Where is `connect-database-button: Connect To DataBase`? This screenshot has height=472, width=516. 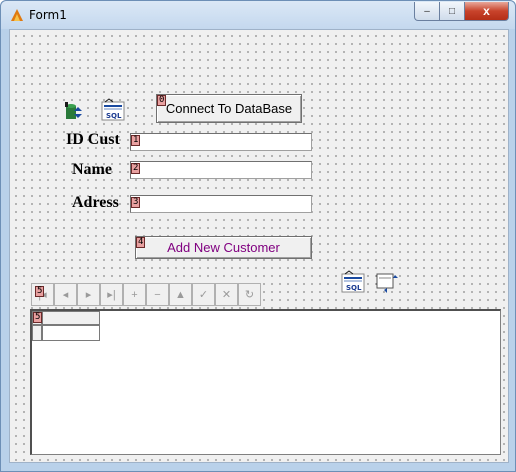 connect-database-button: Connect To DataBase is located at coordinates (229, 108).